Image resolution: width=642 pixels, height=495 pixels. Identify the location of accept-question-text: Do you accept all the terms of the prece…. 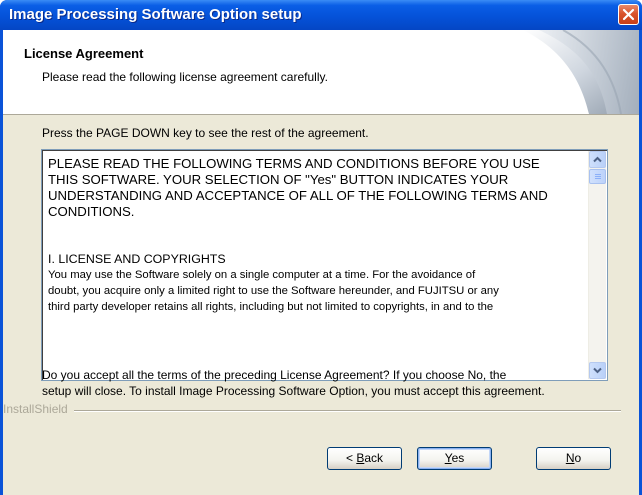
(293, 383).